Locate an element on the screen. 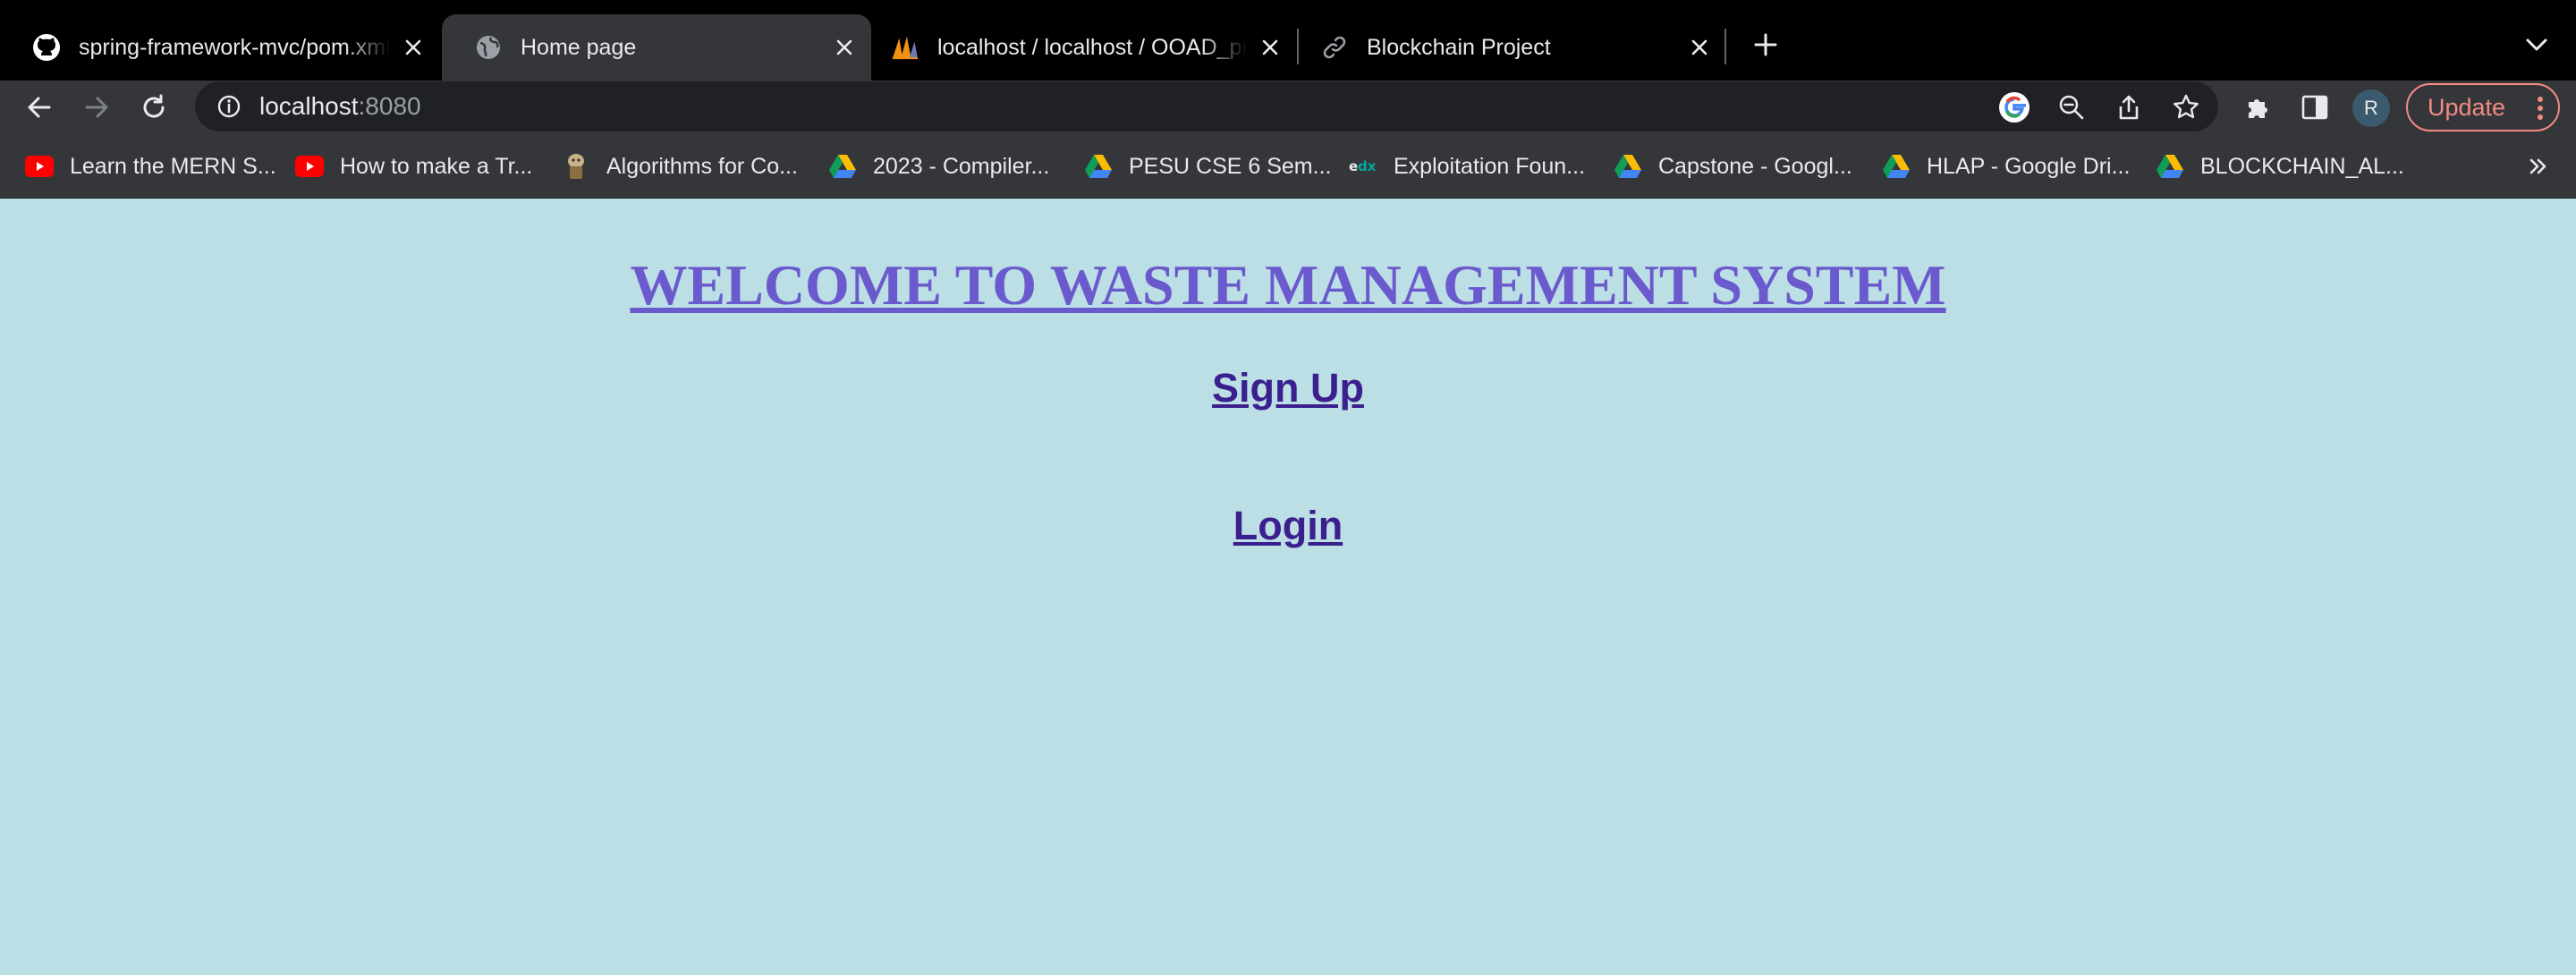  side-panel-icon is located at coordinates (2314, 107).